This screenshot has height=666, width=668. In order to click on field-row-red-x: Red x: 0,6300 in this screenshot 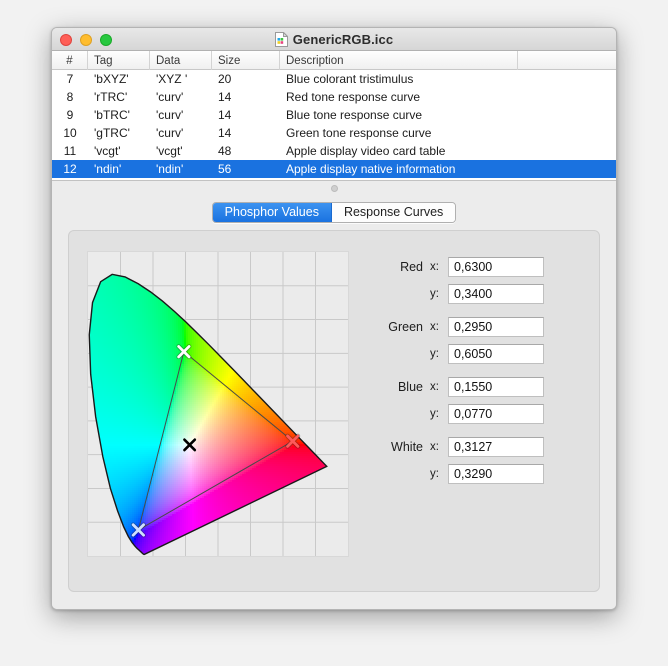, I will do `click(481, 267)`.